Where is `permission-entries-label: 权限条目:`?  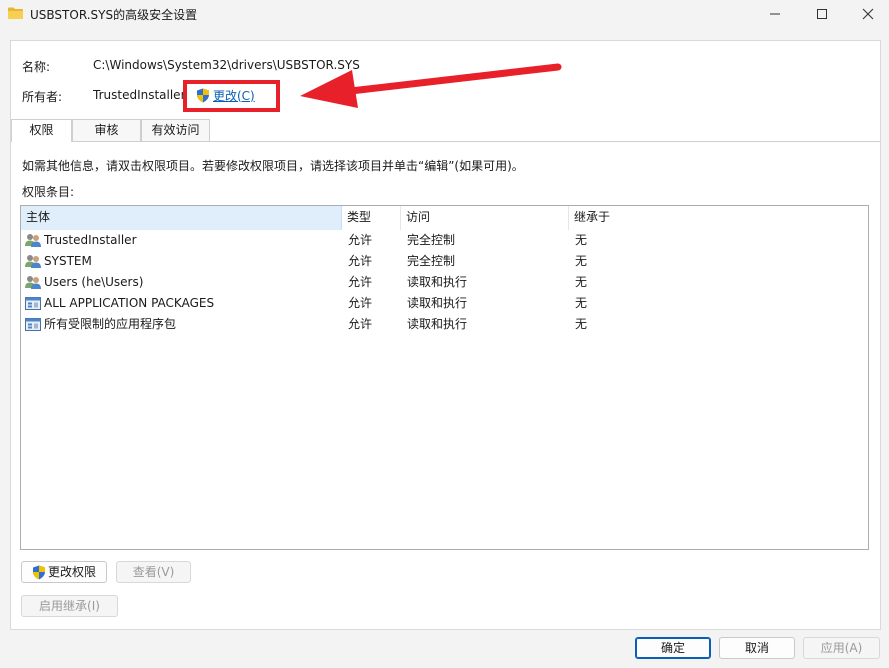 permission-entries-label: 权限条目: is located at coordinates (48, 192).